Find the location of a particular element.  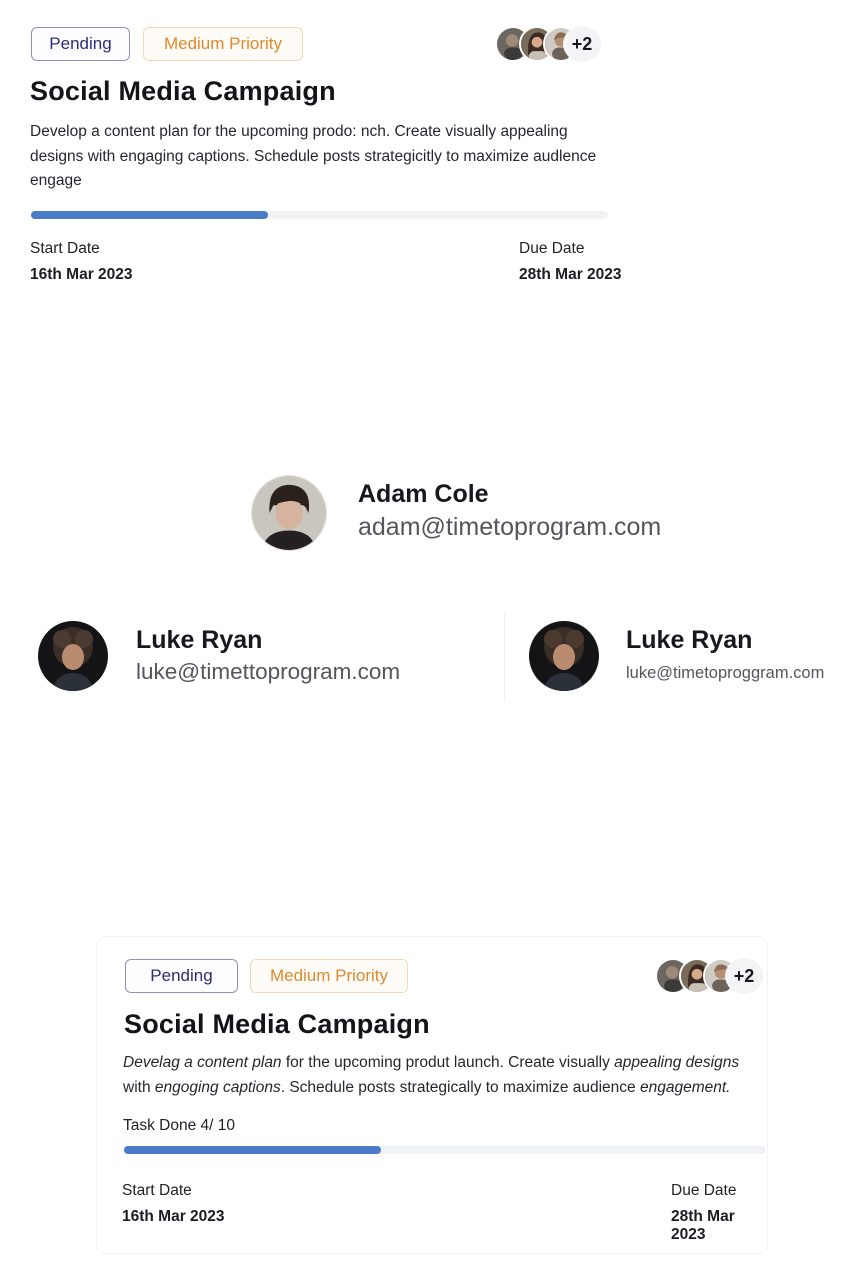

desc-emphasis: appealing designs is located at coordinates (677, 1062).